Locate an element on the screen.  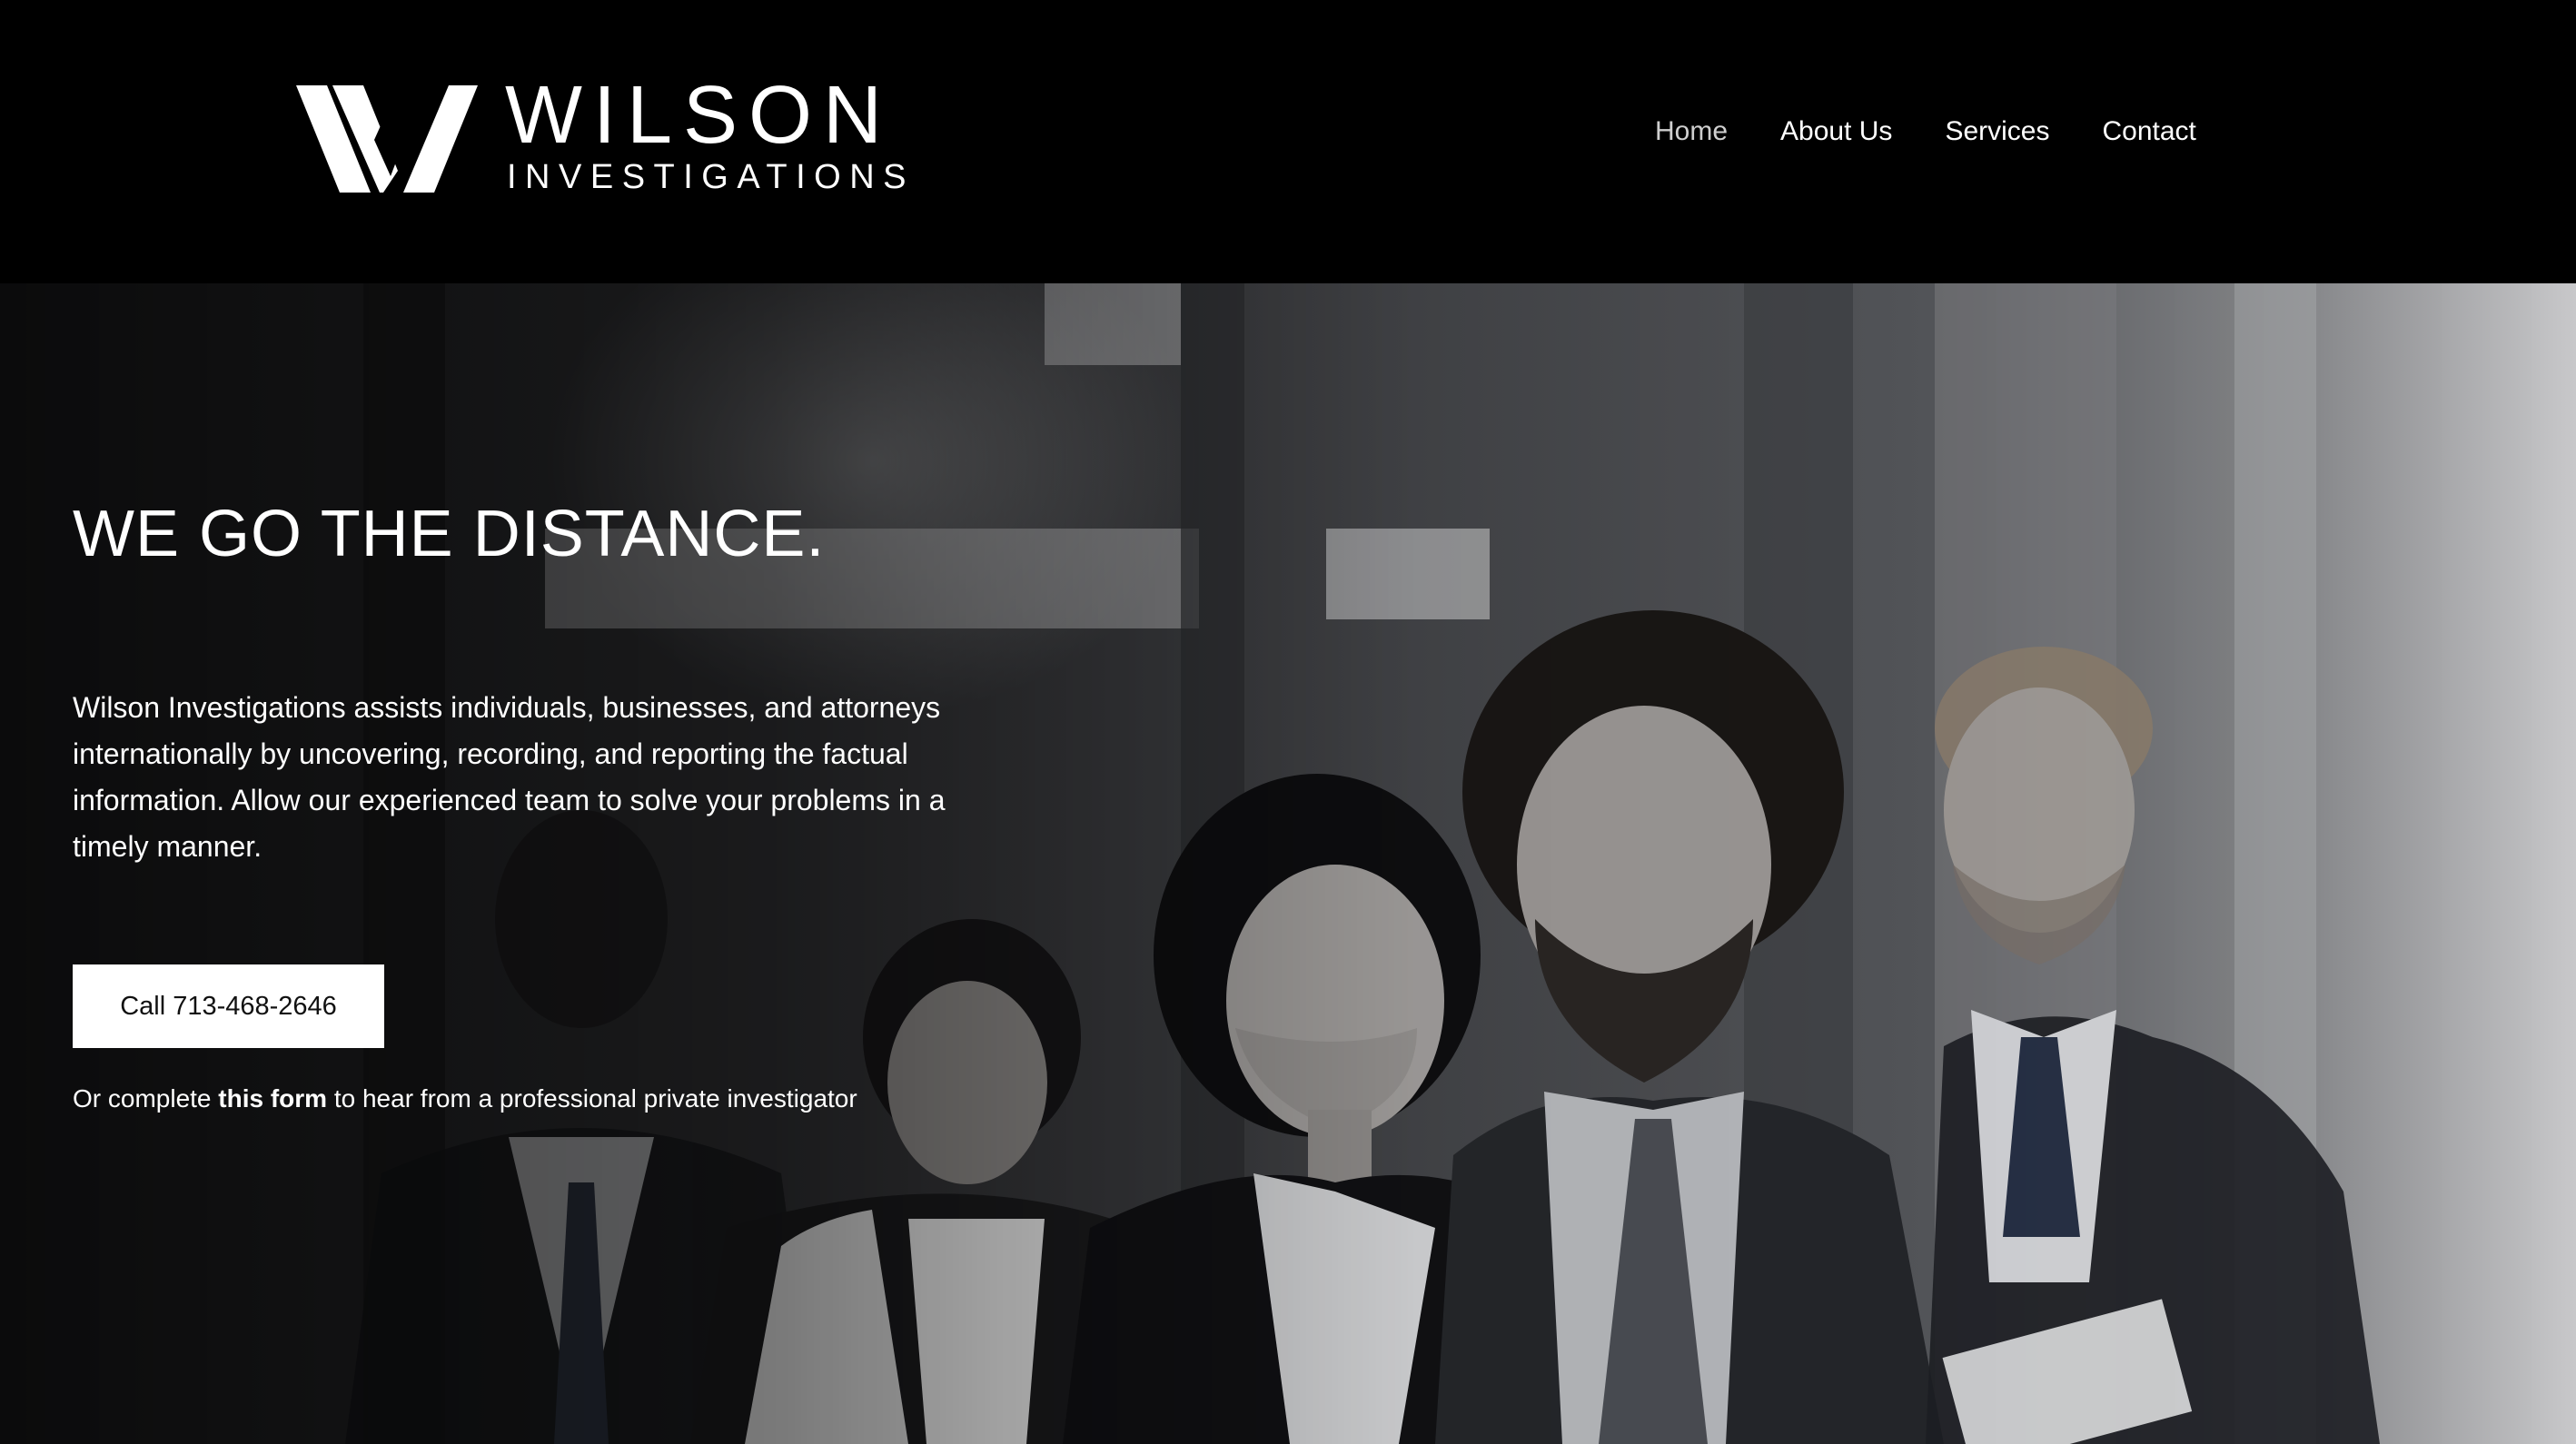
main-nav: Home About Us Services Contact is located at coordinates (1952, 131).